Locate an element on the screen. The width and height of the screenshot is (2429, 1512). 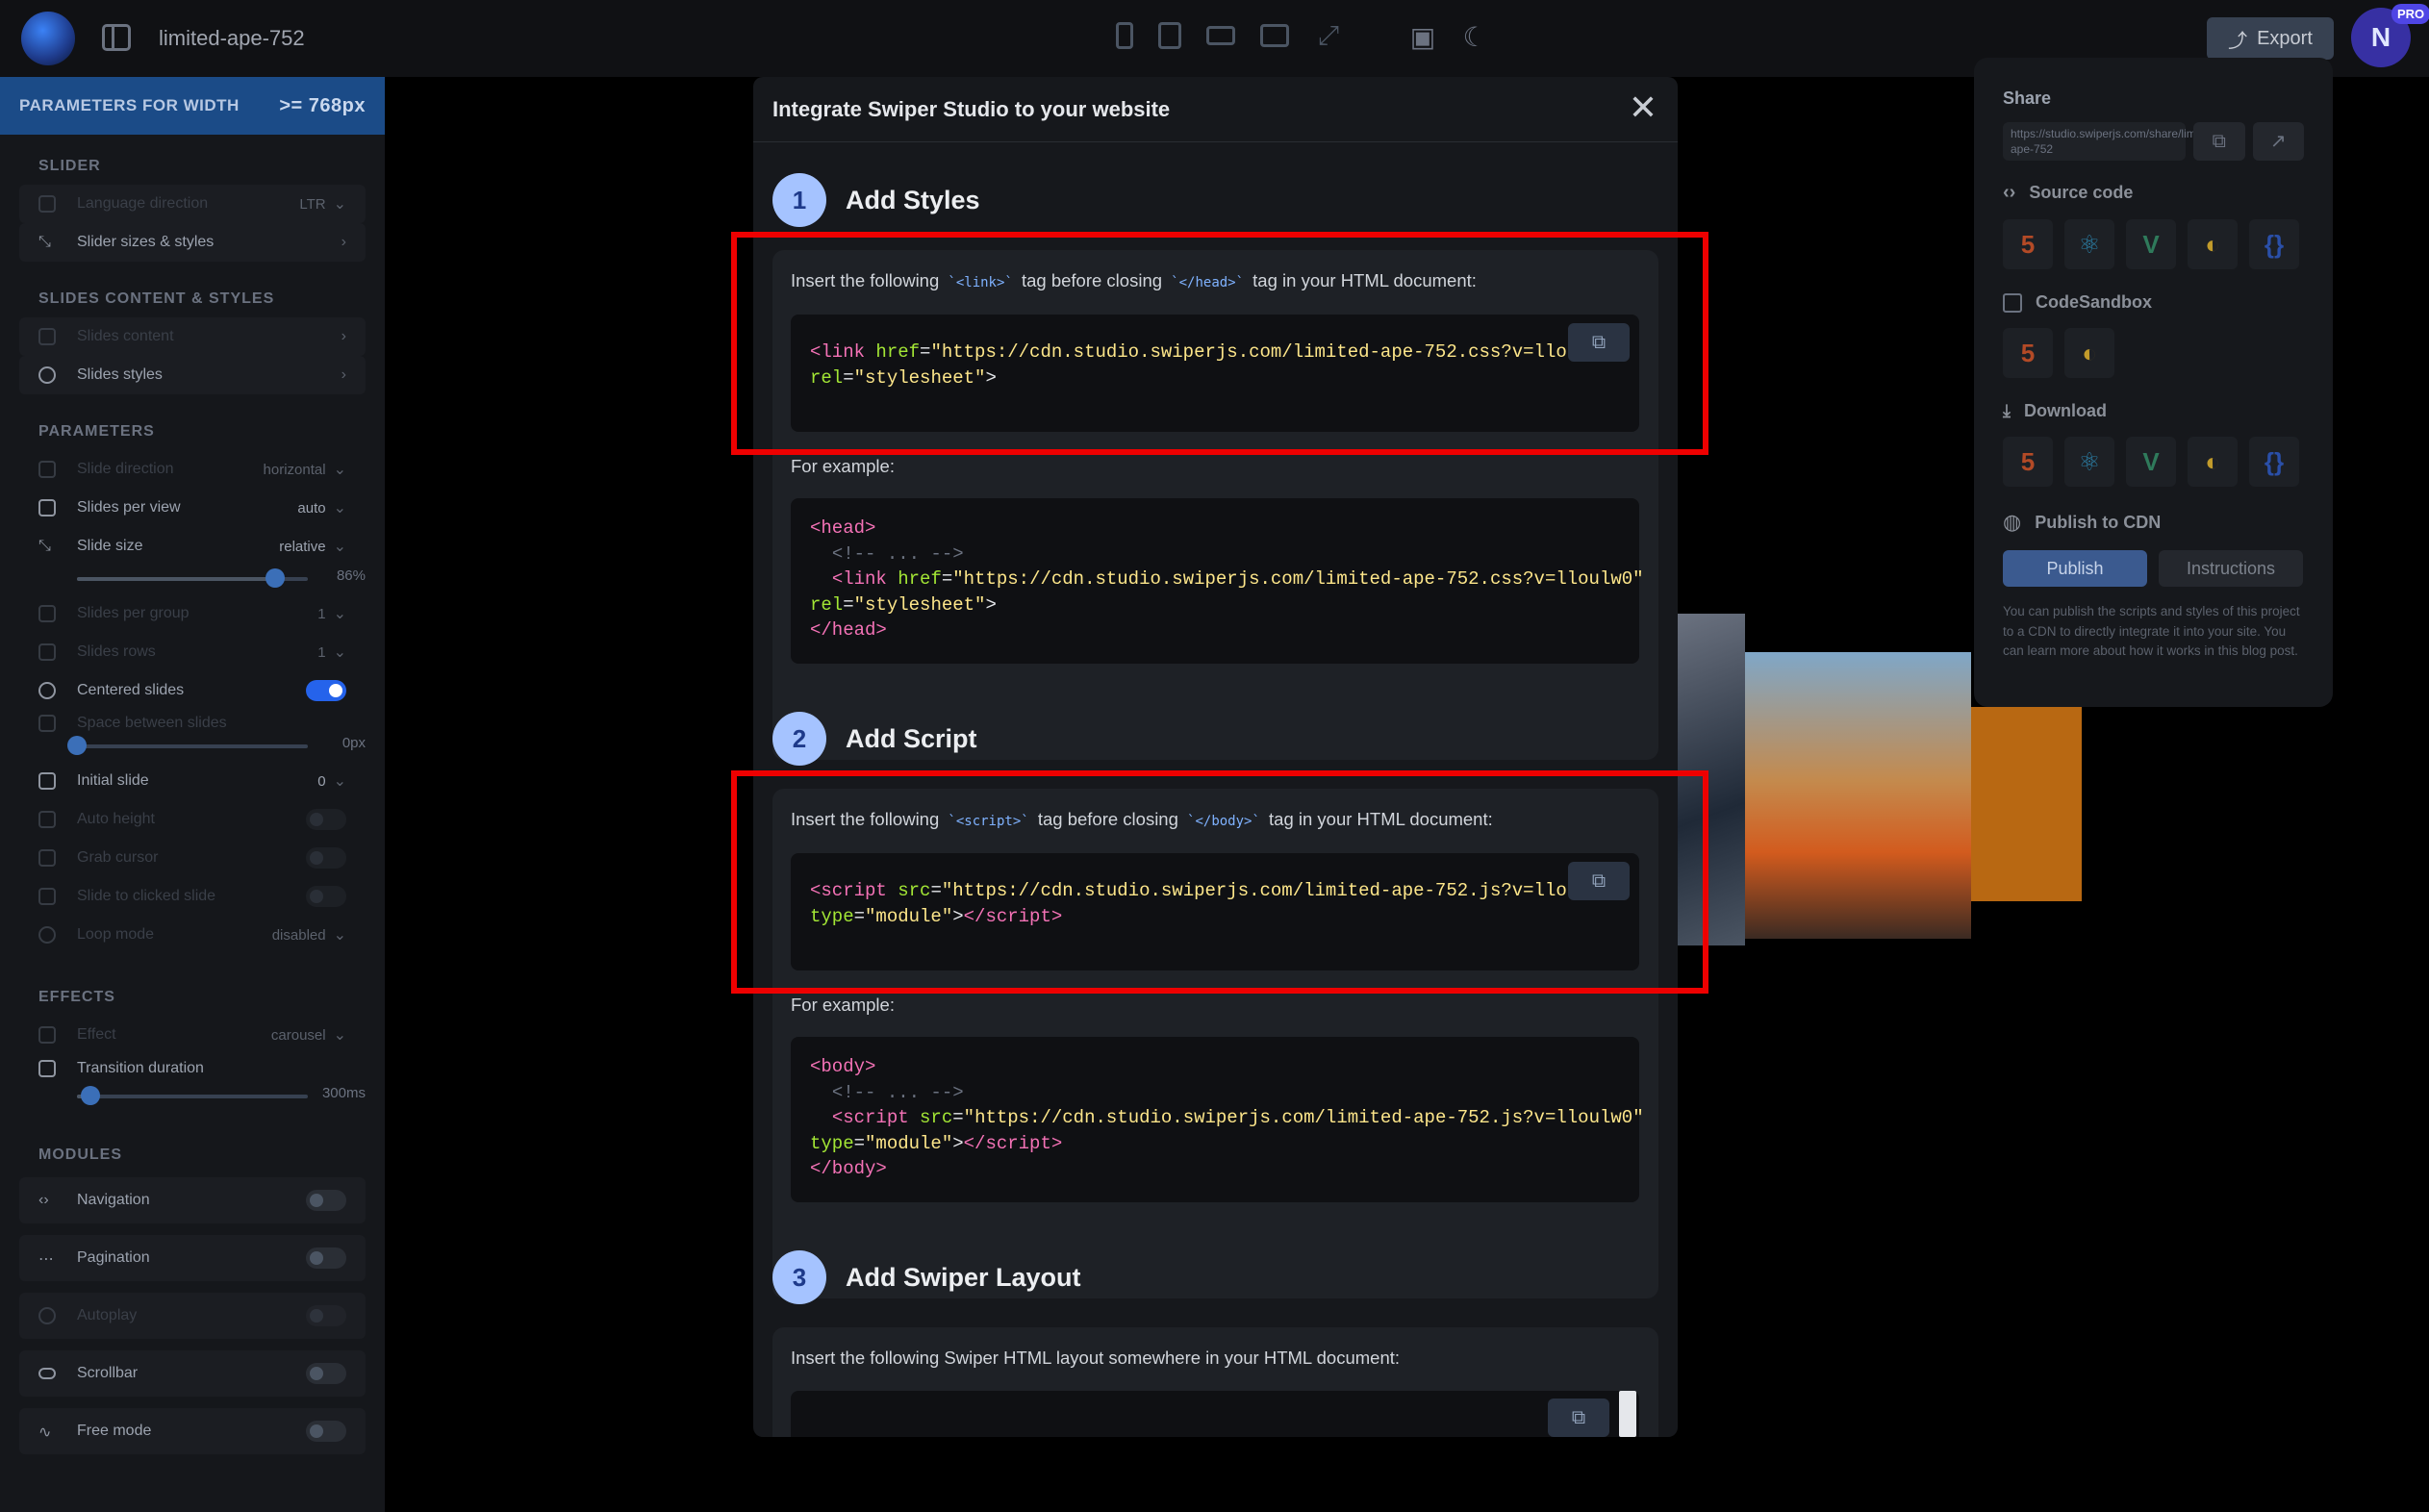
share-icon: ⤴ is located at coordinates (2238, 41).